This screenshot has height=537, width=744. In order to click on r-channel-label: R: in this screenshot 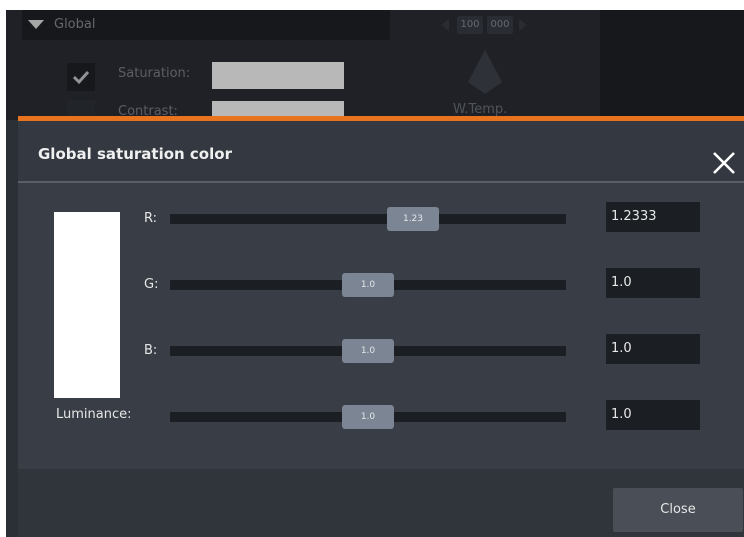, I will do `click(151, 218)`.